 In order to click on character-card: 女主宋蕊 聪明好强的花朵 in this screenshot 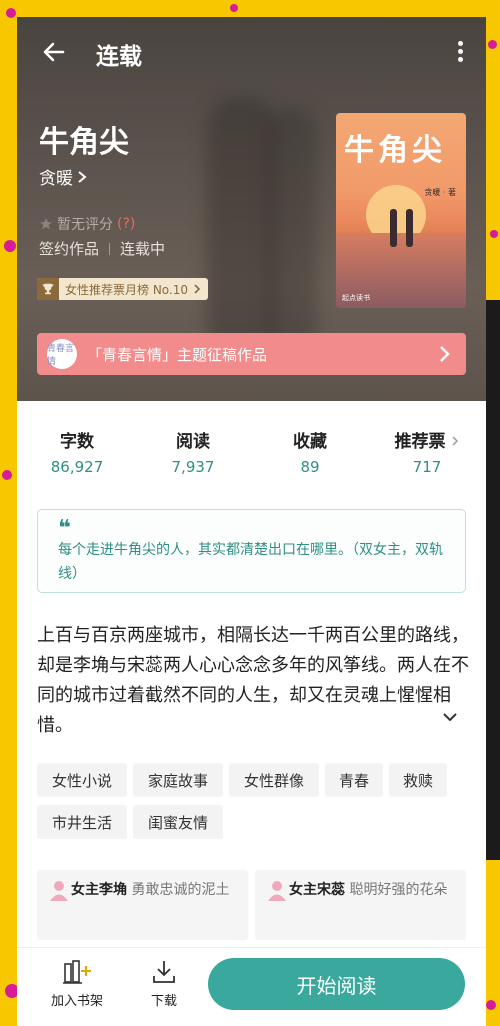, I will do `click(360, 905)`.